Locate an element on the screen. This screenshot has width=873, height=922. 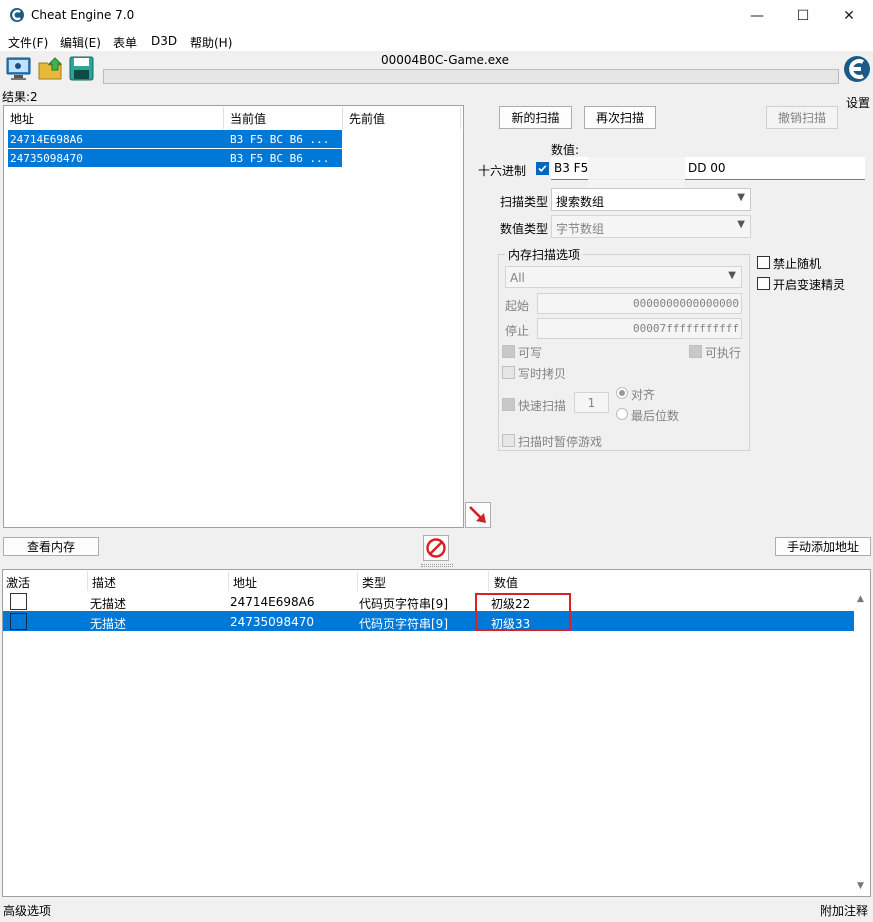
close-button: ✕ is located at coordinates (849, 15).